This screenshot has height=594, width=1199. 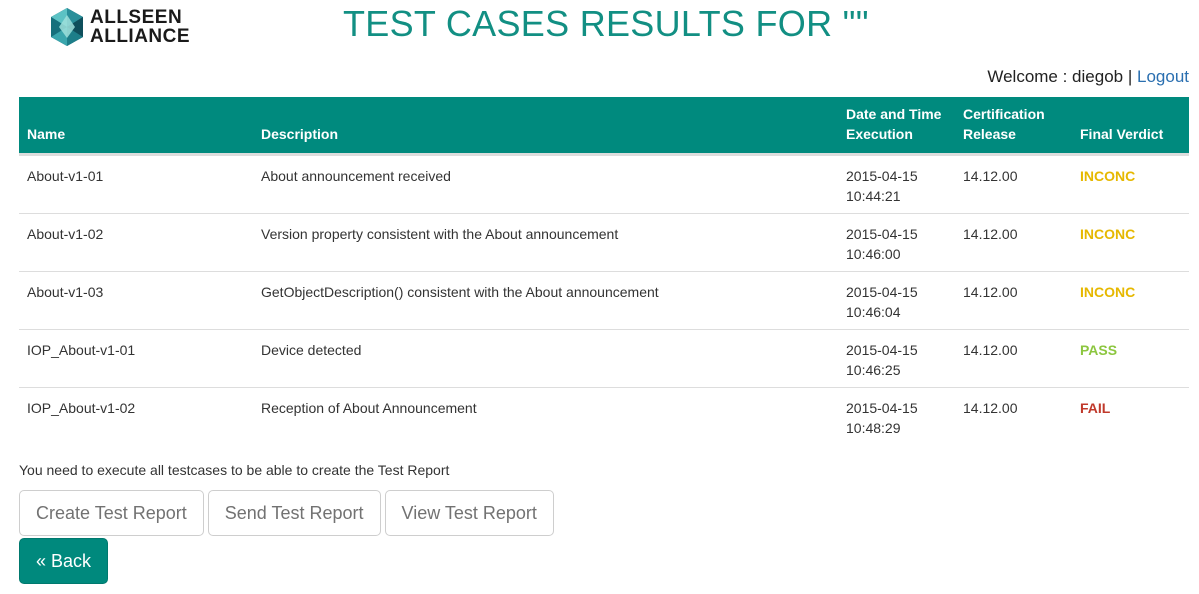 I want to click on cell-name: About-v1-03, so click(x=136, y=300).